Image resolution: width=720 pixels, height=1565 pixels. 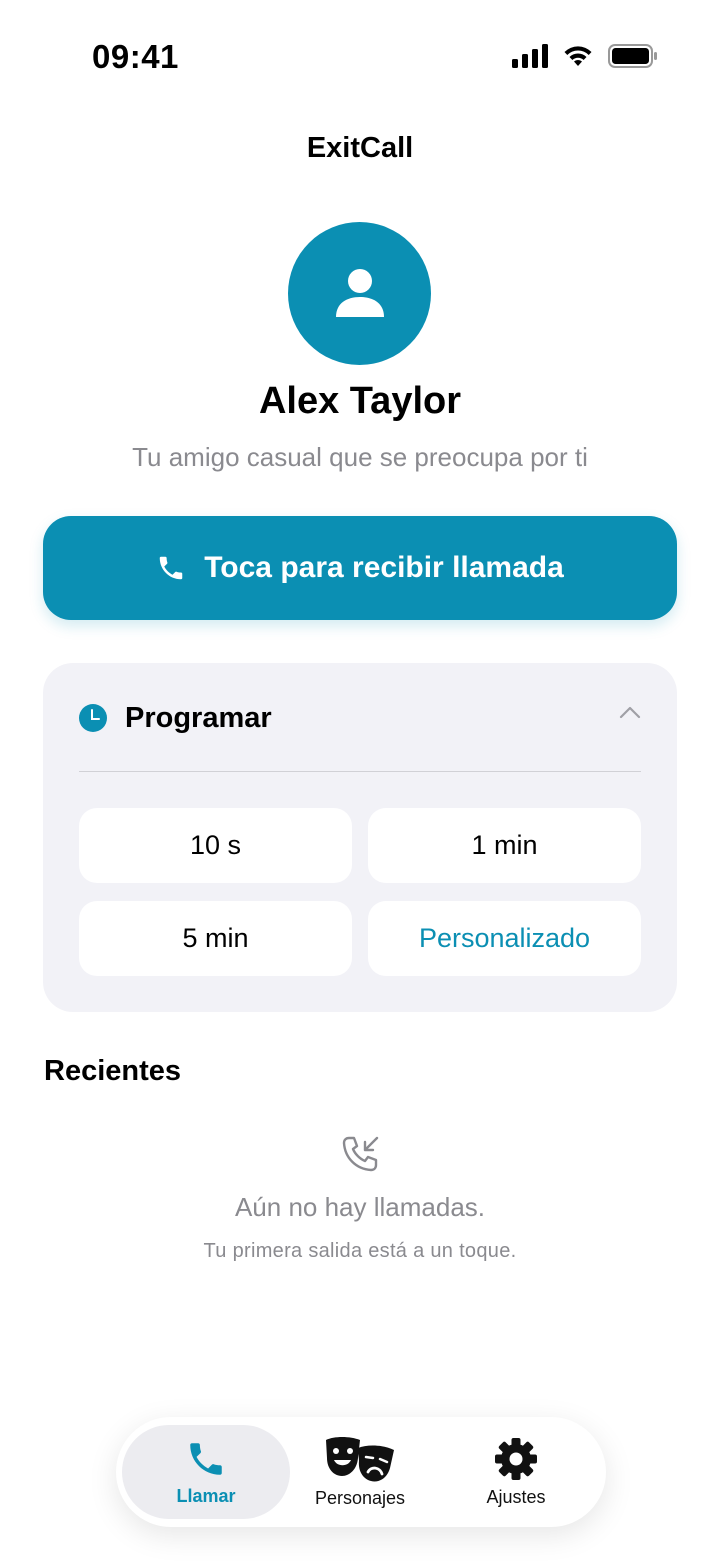 I want to click on schedule-divider, so click(x=360, y=771).